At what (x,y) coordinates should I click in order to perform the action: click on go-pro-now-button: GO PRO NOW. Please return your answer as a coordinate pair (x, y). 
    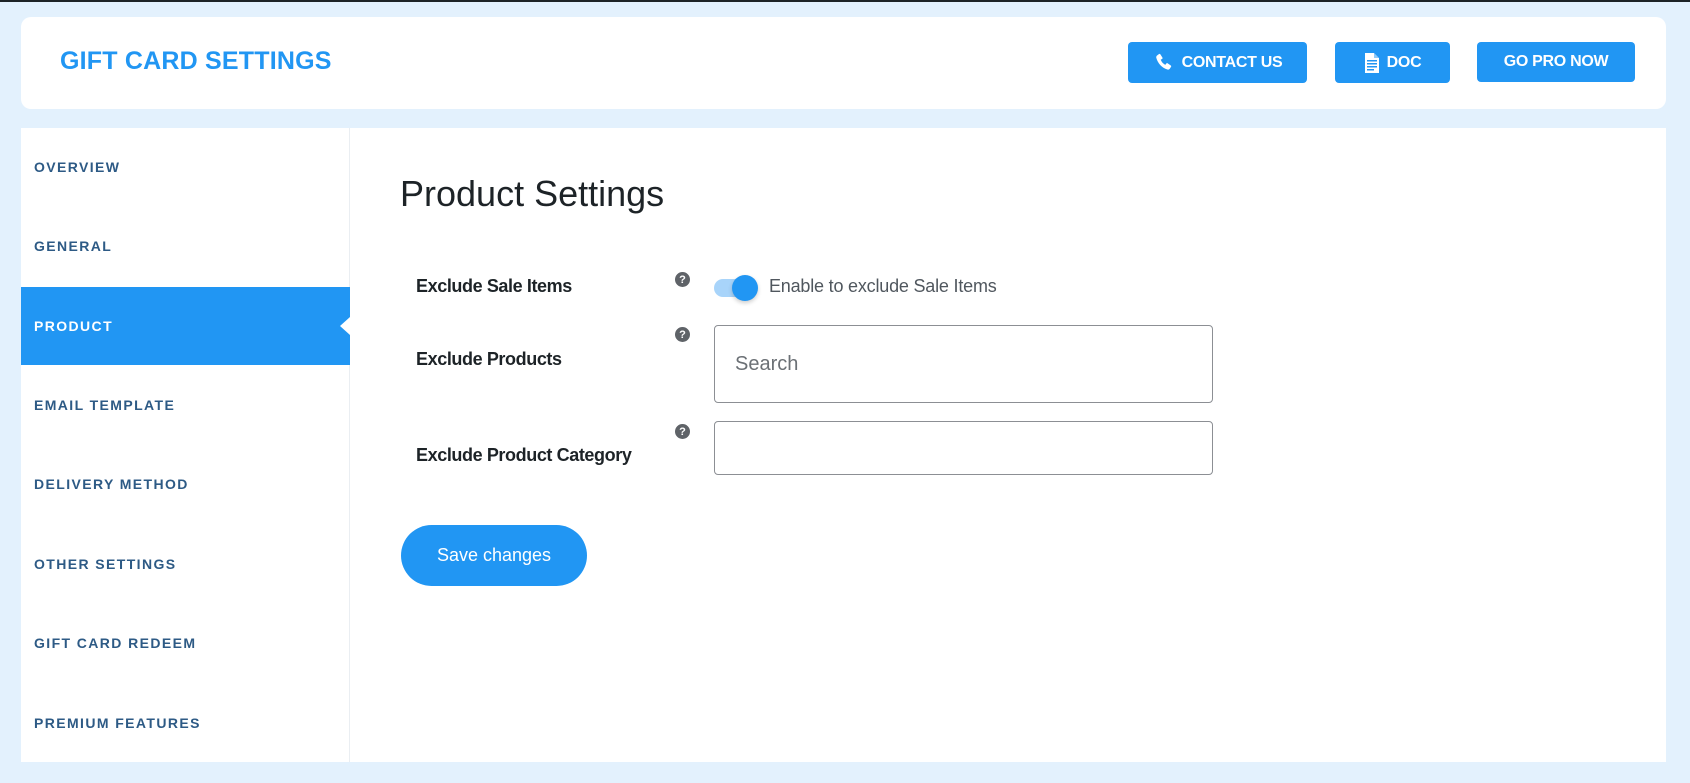
    Looking at the image, I should click on (1556, 62).